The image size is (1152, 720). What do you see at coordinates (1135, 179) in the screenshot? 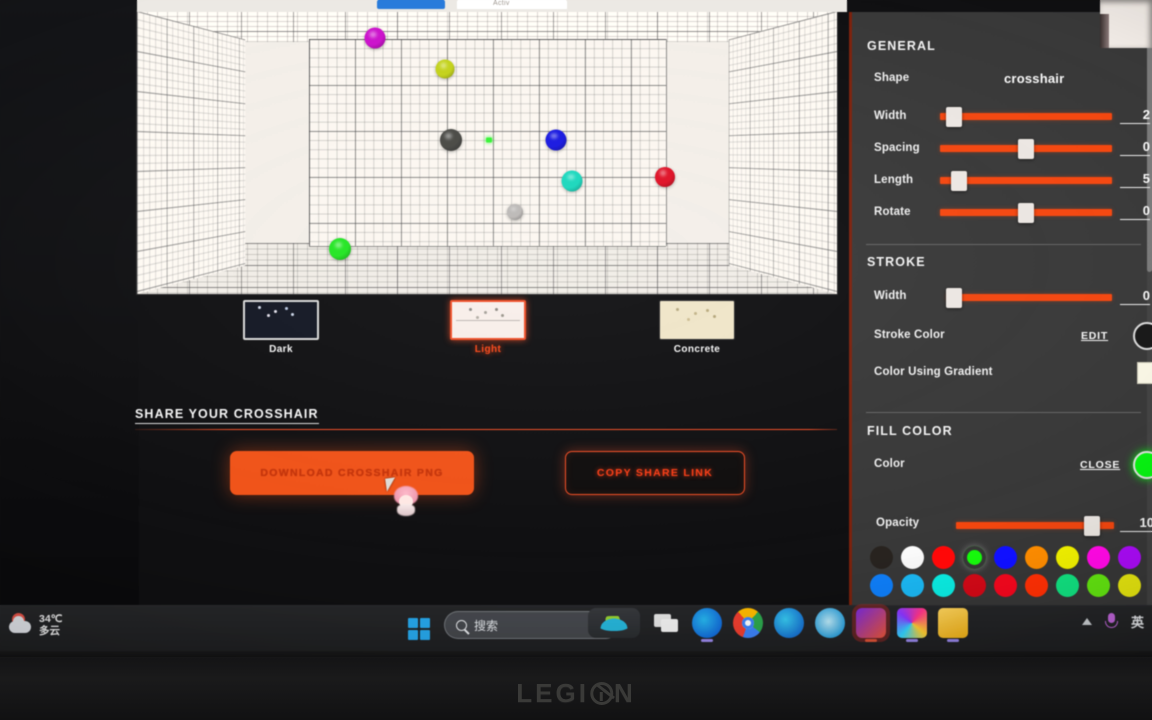
I see `length-value: 5` at bounding box center [1135, 179].